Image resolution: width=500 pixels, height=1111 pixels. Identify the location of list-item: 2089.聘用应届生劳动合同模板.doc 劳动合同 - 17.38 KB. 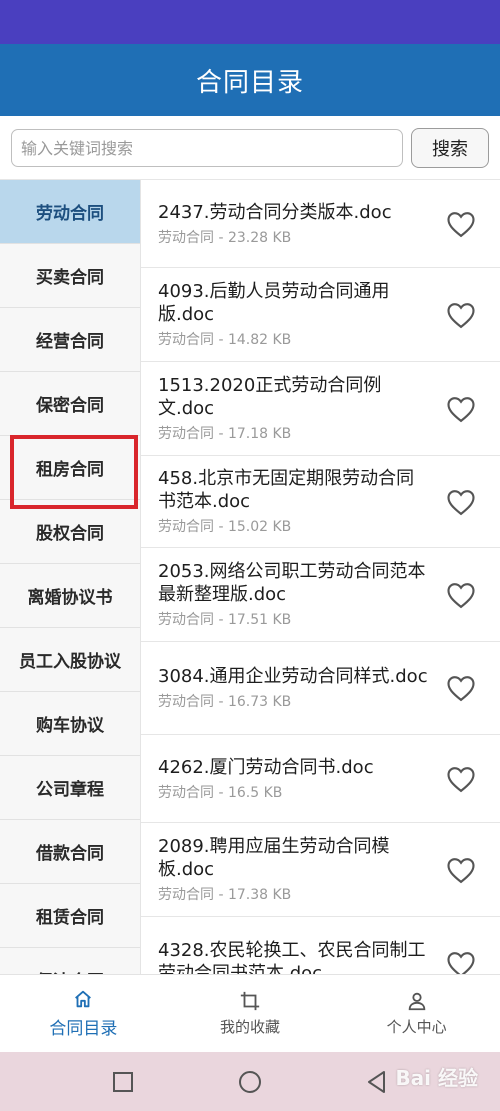
(320, 870).